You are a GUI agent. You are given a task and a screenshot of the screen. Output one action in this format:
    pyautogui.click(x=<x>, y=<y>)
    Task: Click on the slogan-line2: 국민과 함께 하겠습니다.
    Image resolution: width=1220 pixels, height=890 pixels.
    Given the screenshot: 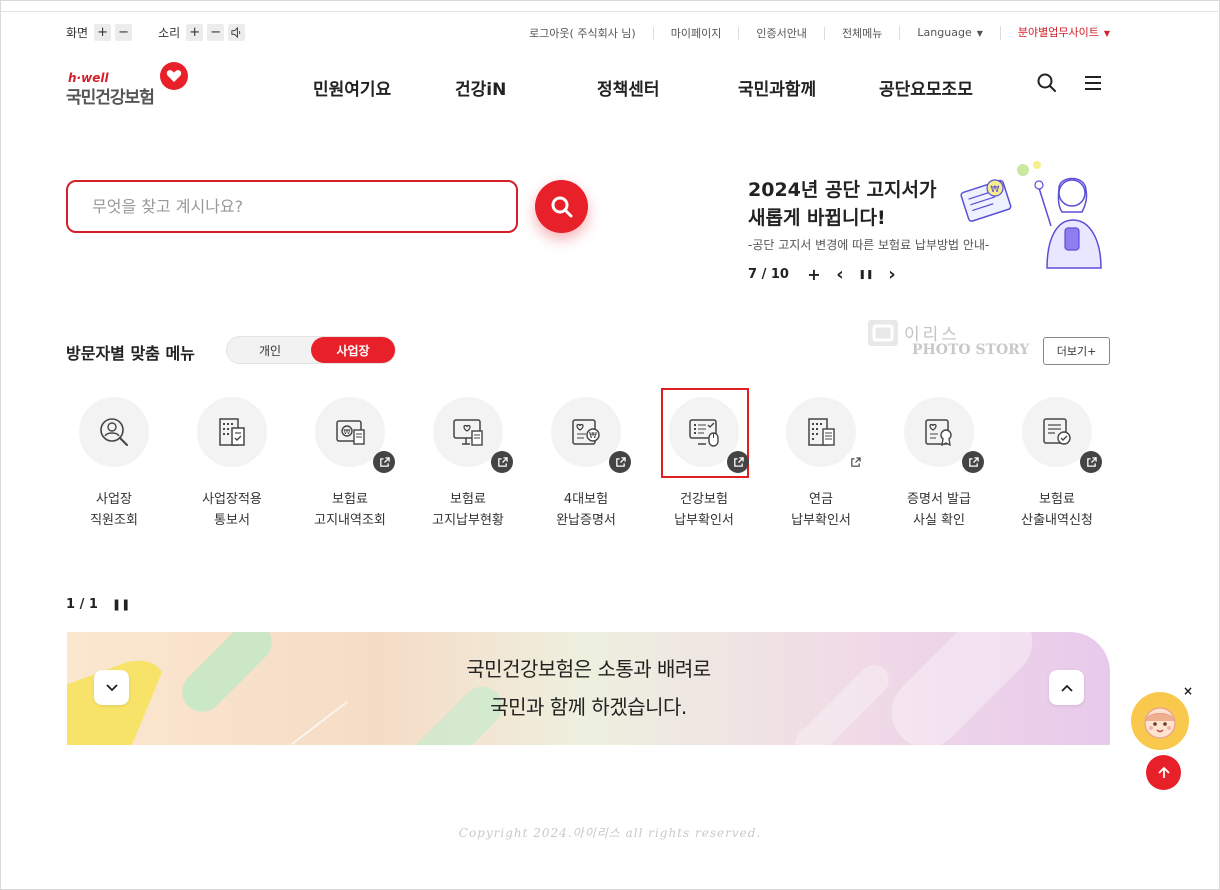 What is the action you would take?
    pyautogui.click(x=588, y=707)
    